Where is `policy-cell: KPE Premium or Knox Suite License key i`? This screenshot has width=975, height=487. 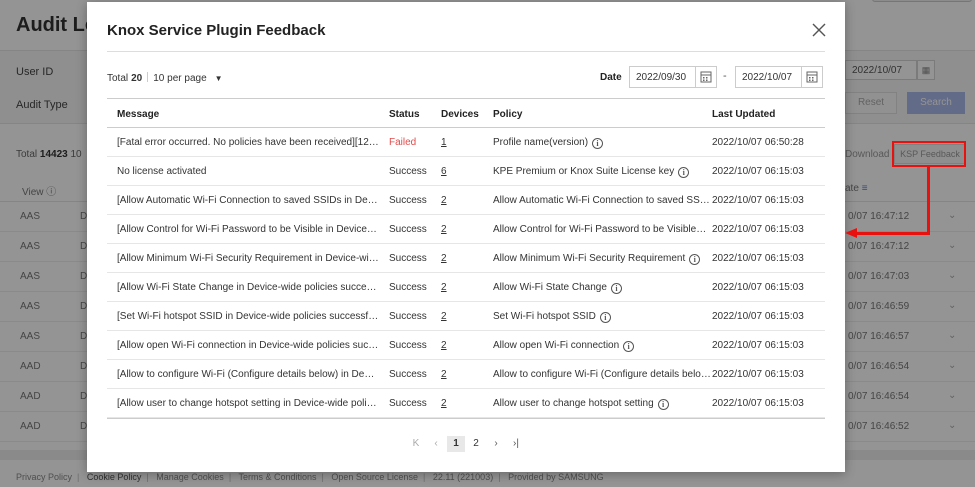 policy-cell: KPE Premium or Knox Suite License key i is located at coordinates (602, 172).